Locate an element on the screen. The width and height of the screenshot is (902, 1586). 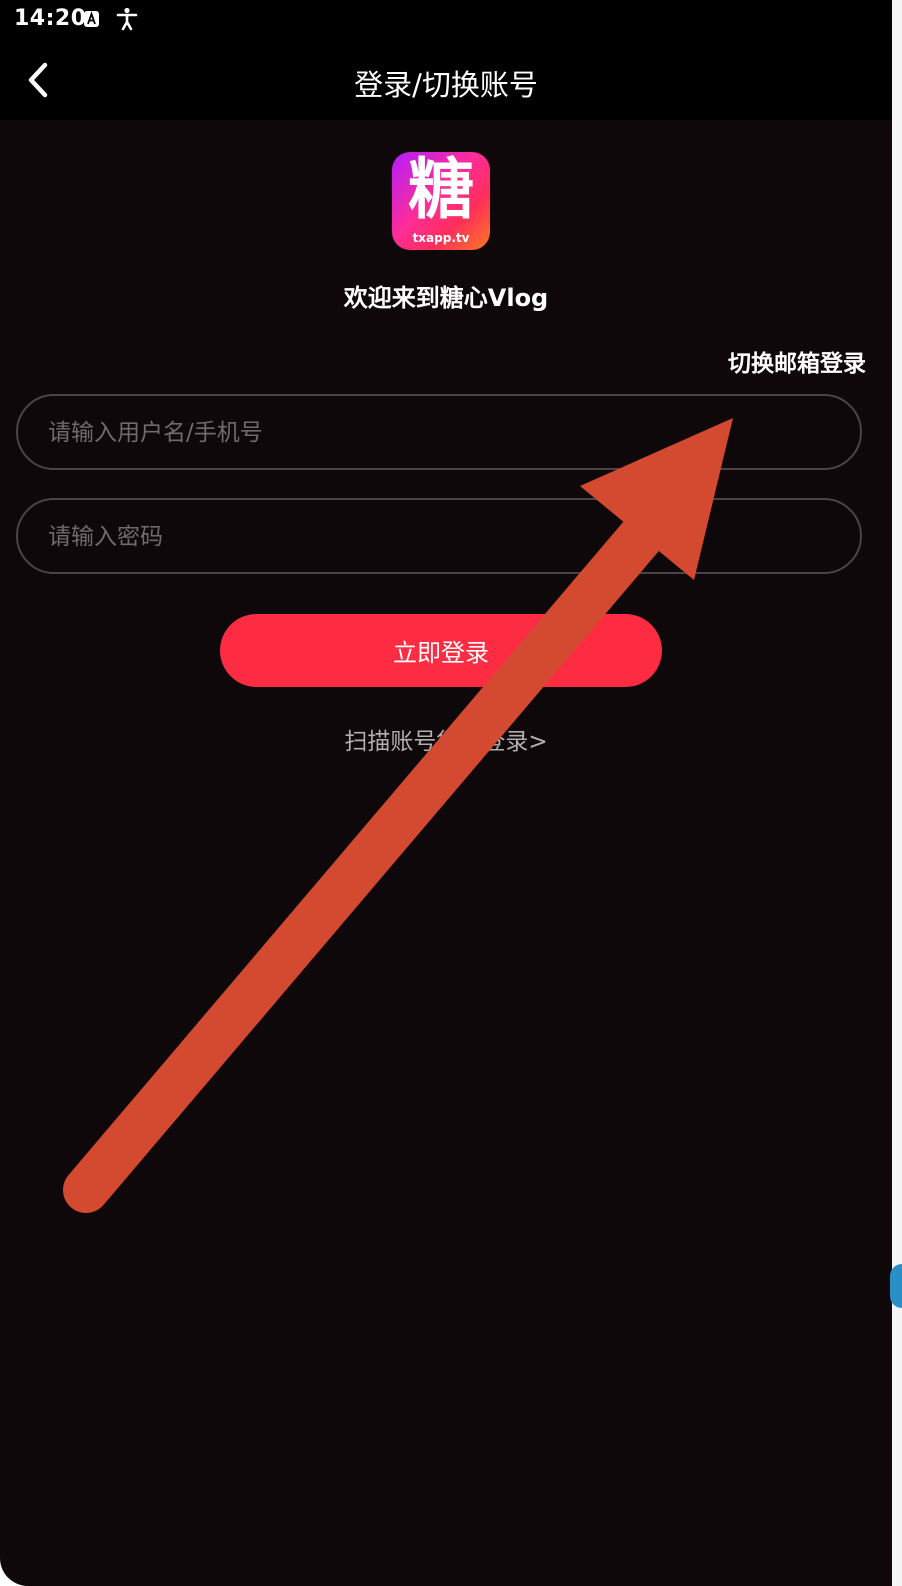
username-field-wrapper is located at coordinates (439, 432).